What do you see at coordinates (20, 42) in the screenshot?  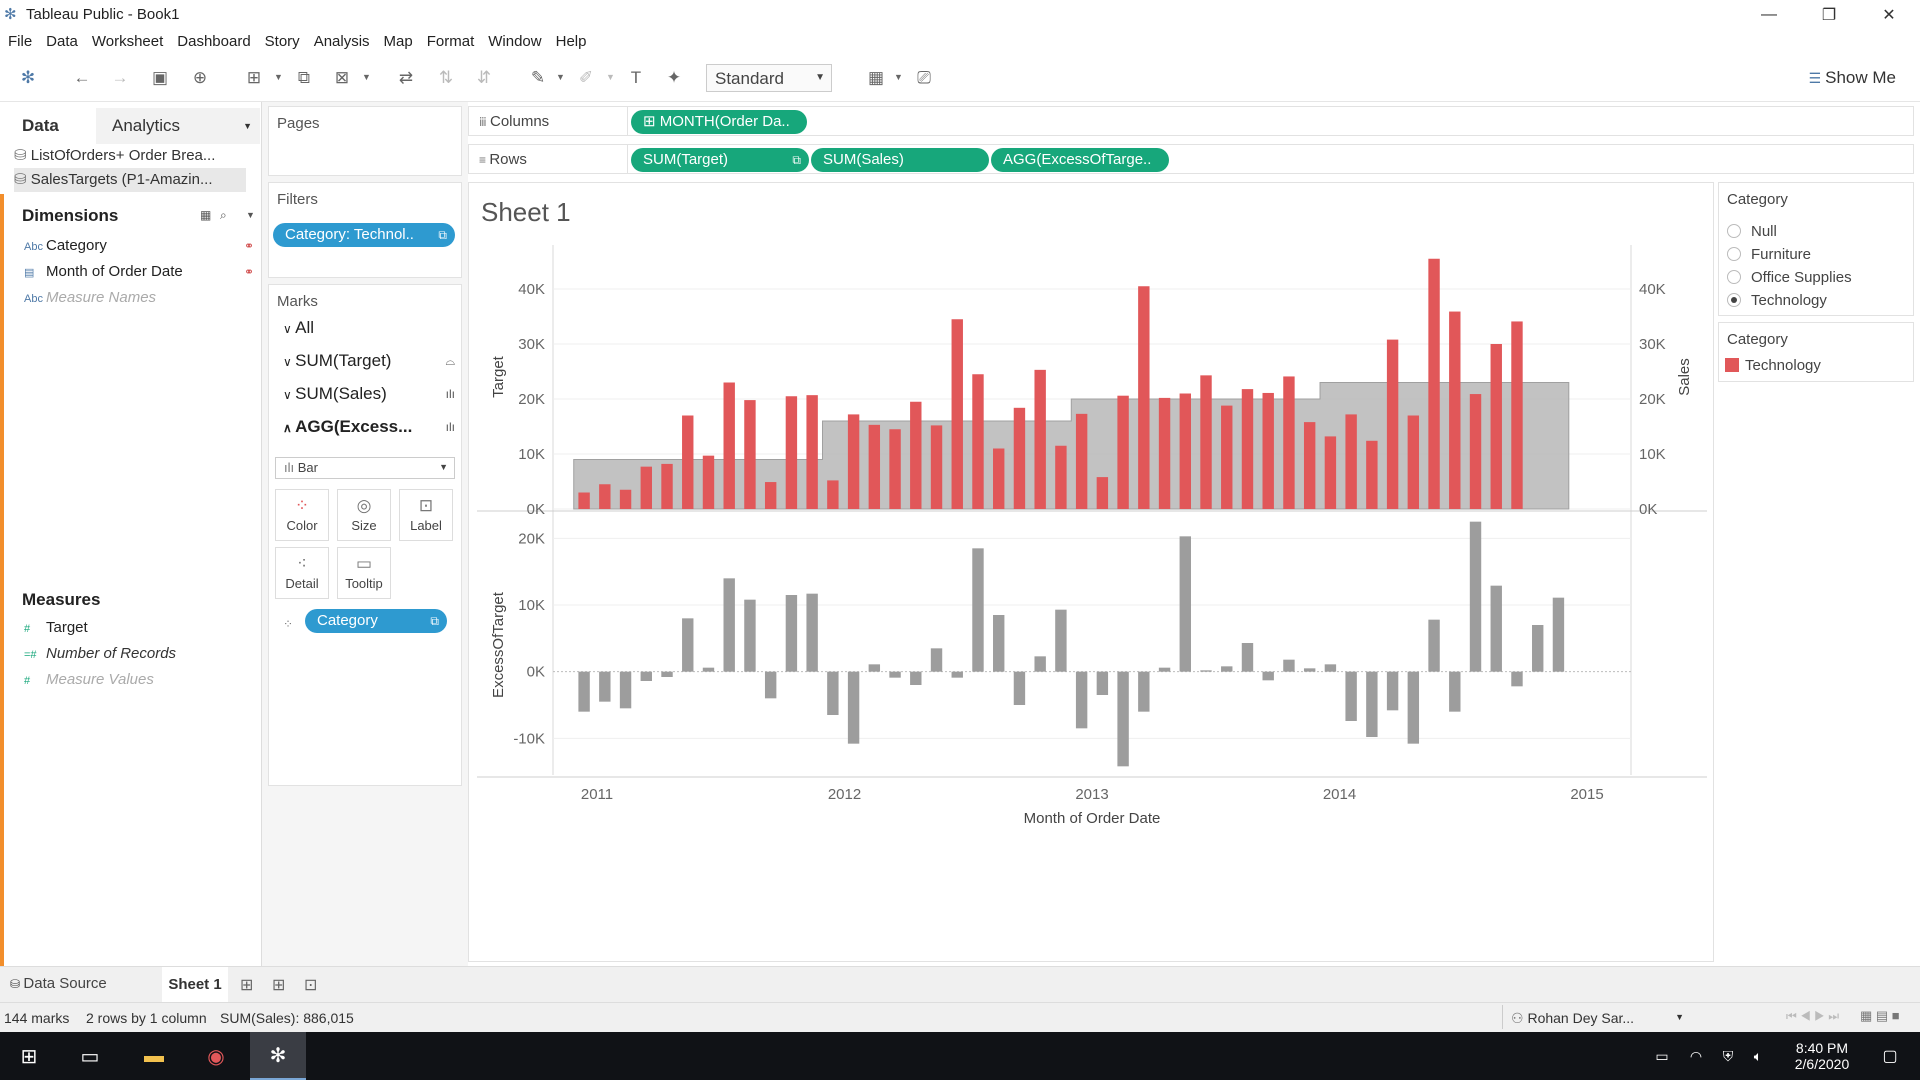 I see `menu-file: File` at bounding box center [20, 42].